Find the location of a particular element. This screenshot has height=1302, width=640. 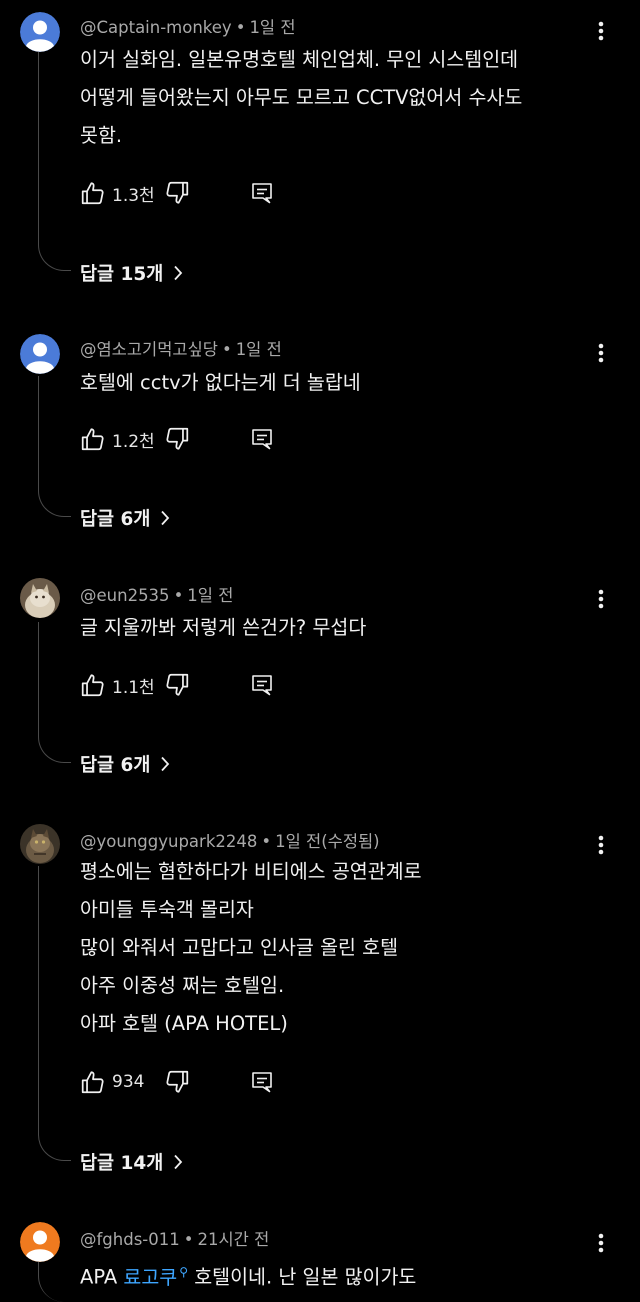

search-link: 료고쿠 ⚲ is located at coordinates (156, 1277).